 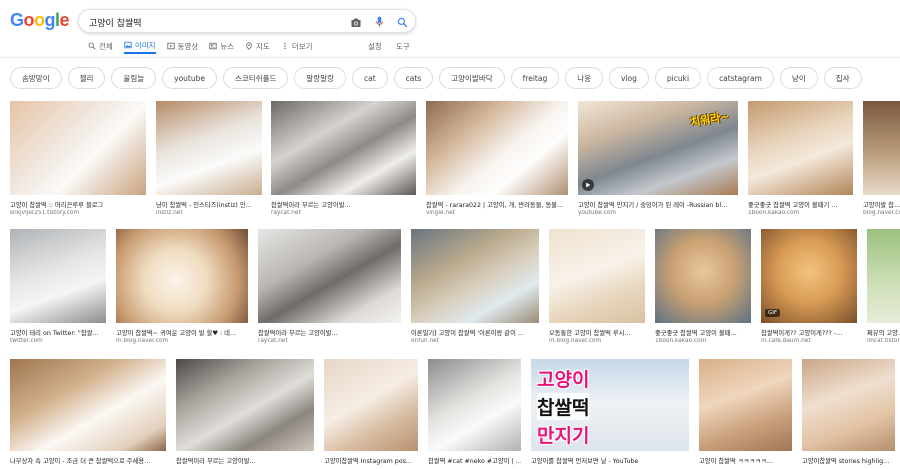 What do you see at coordinates (881, 213) in the screenshot?
I see `result-source: blog.naver.com` at bounding box center [881, 213].